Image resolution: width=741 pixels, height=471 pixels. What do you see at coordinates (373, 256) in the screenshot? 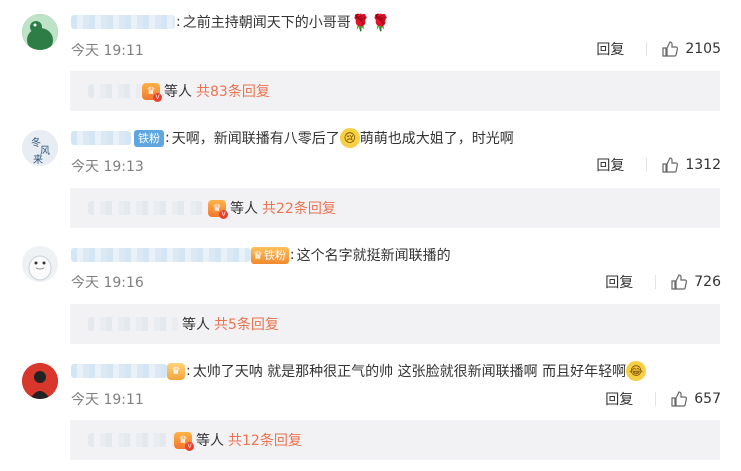
I see `comment-text: 这个名字就挺新闻联播的` at bounding box center [373, 256].